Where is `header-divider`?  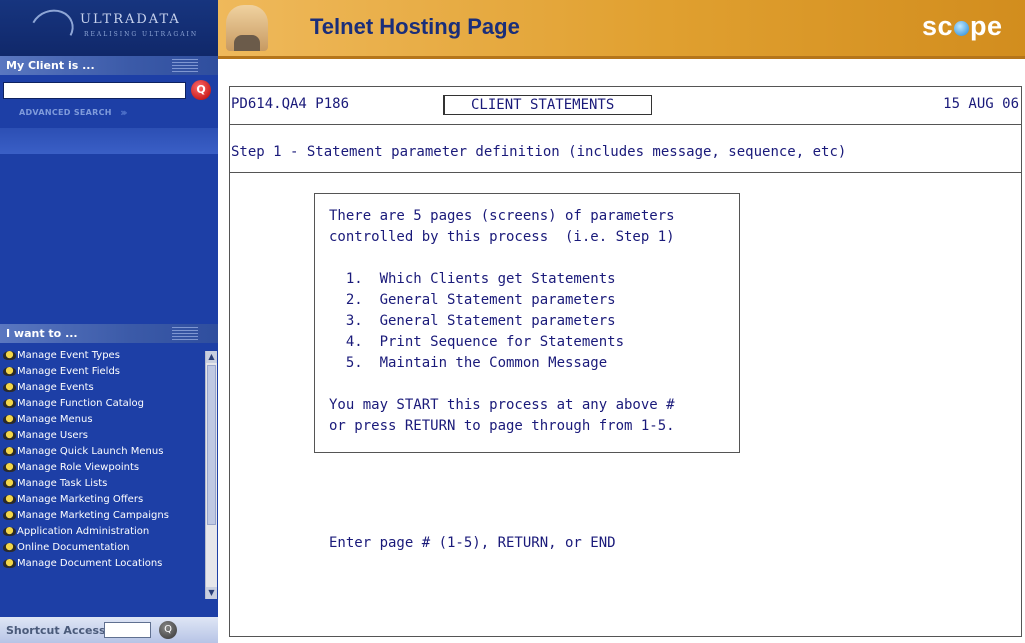
header-divider is located at coordinates (621, 57).